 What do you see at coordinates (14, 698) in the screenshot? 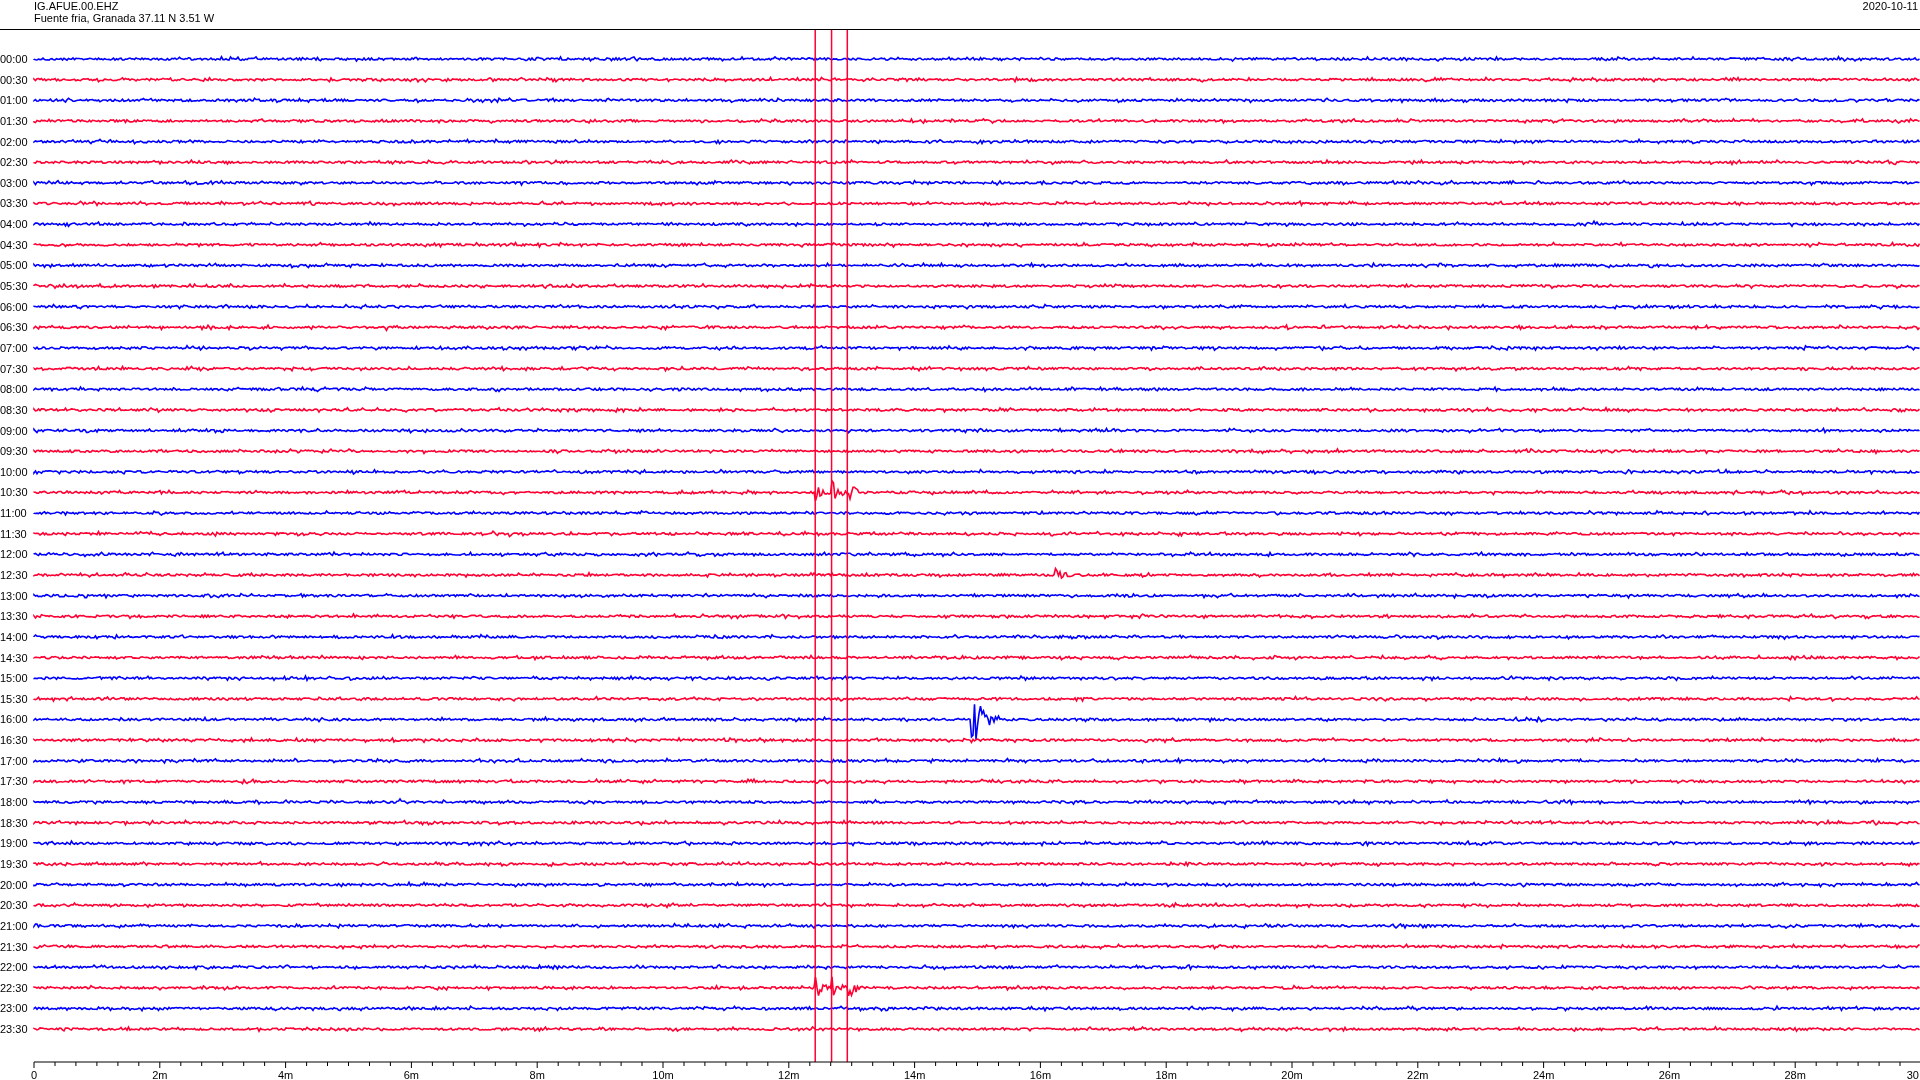
I see `time-label: 15:30` at bounding box center [14, 698].